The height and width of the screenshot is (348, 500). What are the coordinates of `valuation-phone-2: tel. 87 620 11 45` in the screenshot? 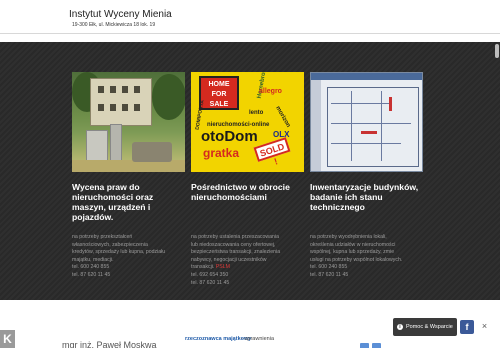 It's located at (91, 274).